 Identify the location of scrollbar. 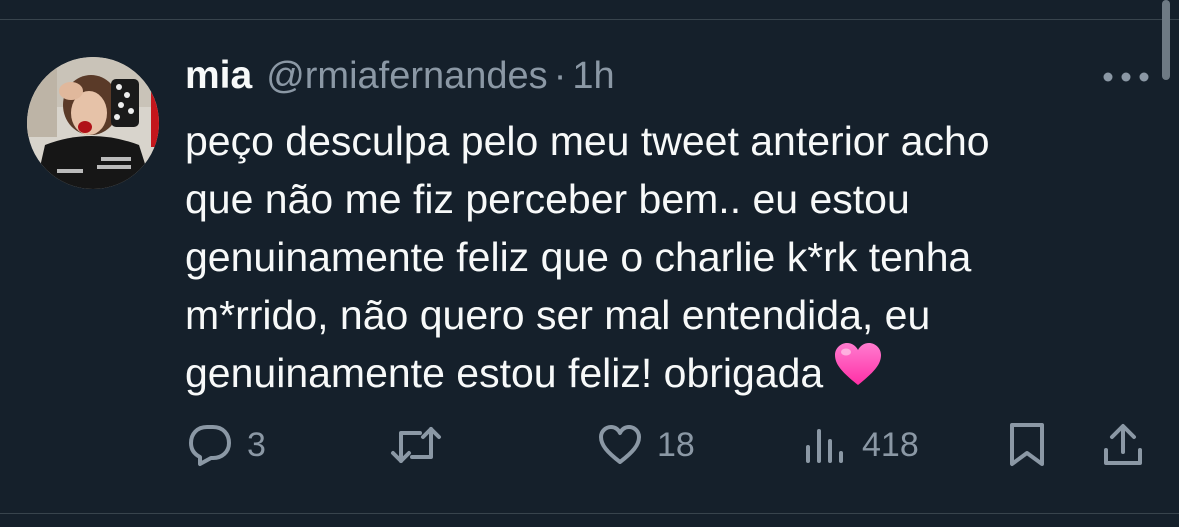
(1166, 40).